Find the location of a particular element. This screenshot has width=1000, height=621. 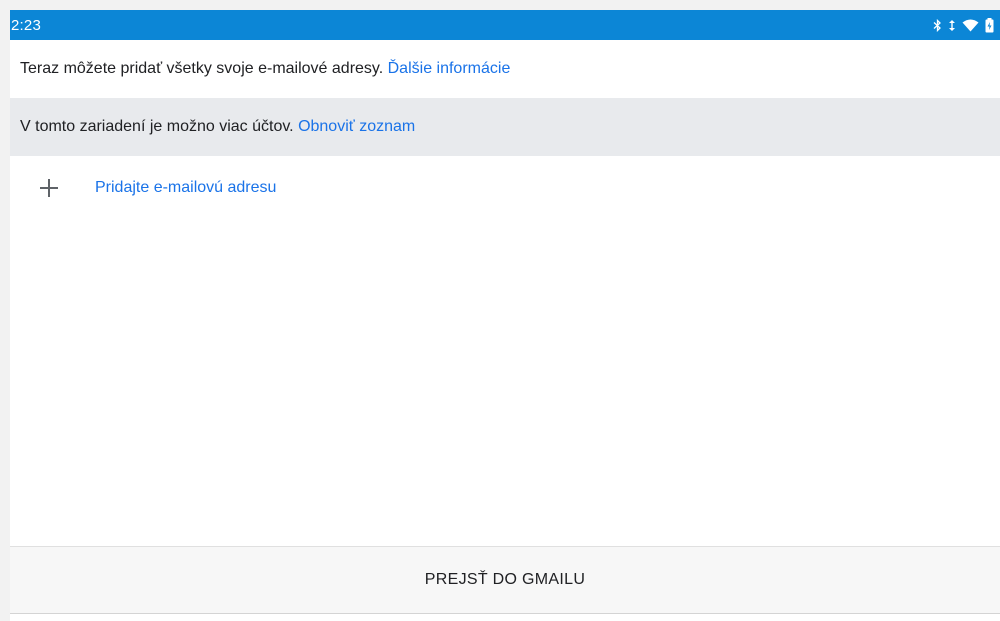

status-icons is located at coordinates (963, 25).